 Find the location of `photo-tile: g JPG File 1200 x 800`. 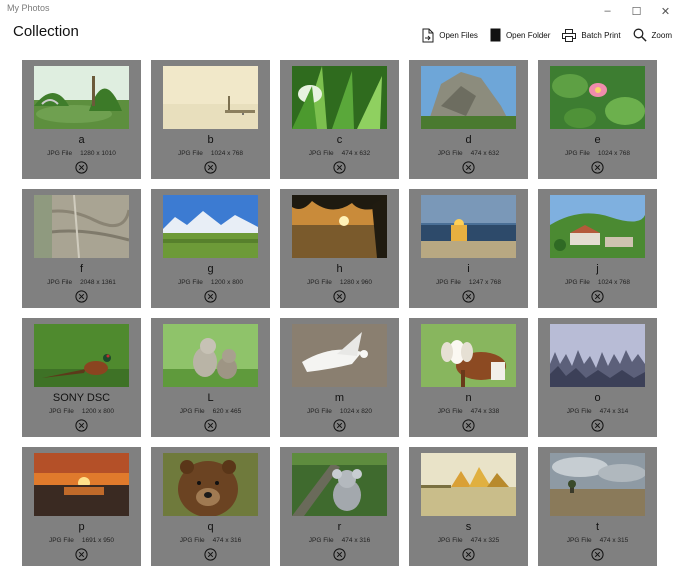

photo-tile: g JPG File 1200 x 800 is located at coordinates (210, 248).